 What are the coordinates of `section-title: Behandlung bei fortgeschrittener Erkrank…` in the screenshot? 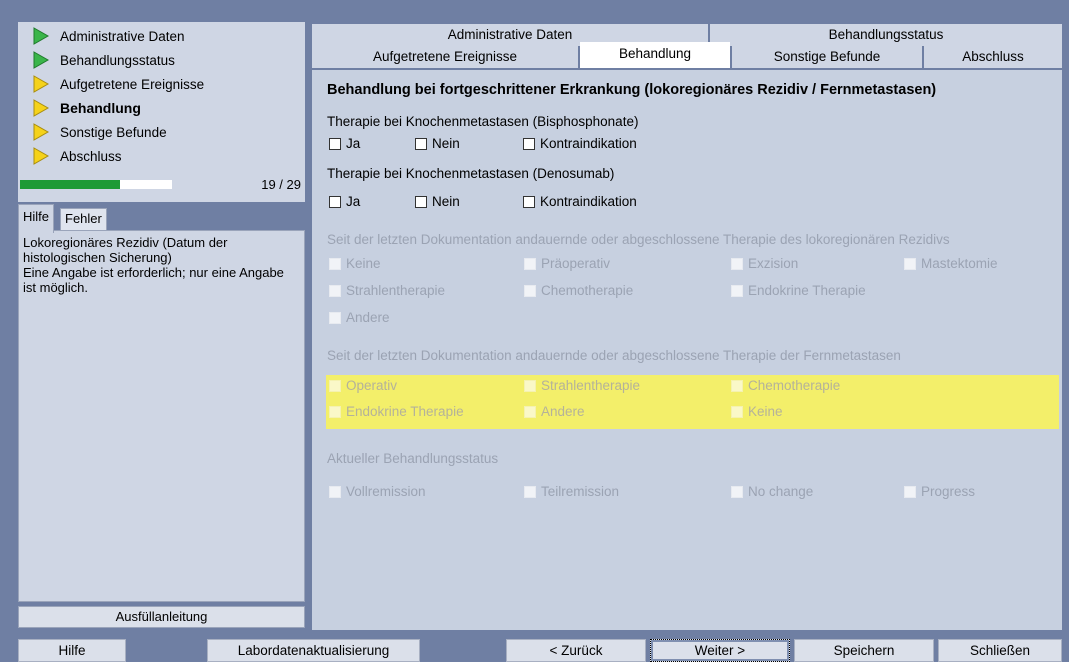 It's located at (632, 90).